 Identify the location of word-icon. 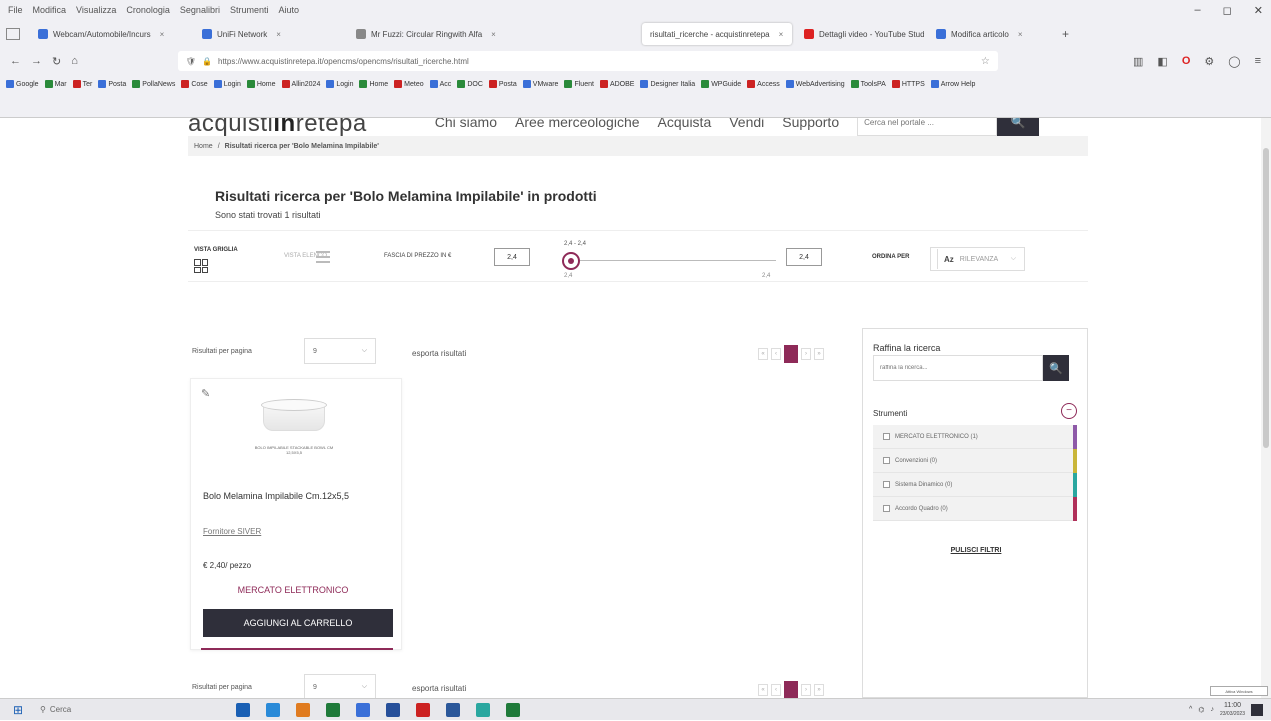
(453, 709).